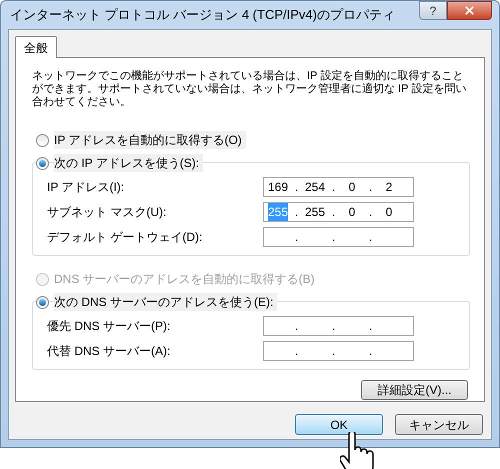 The image size is (500, 469). I want to click on description-text: ネットワークでこの機能がサポートされている場合は、IP 設定を自動的に取得することができます。サポートされていない場合は、ネットワーク管理者に適切な IP 設定を問い合わせてください。, so click(249, 89).